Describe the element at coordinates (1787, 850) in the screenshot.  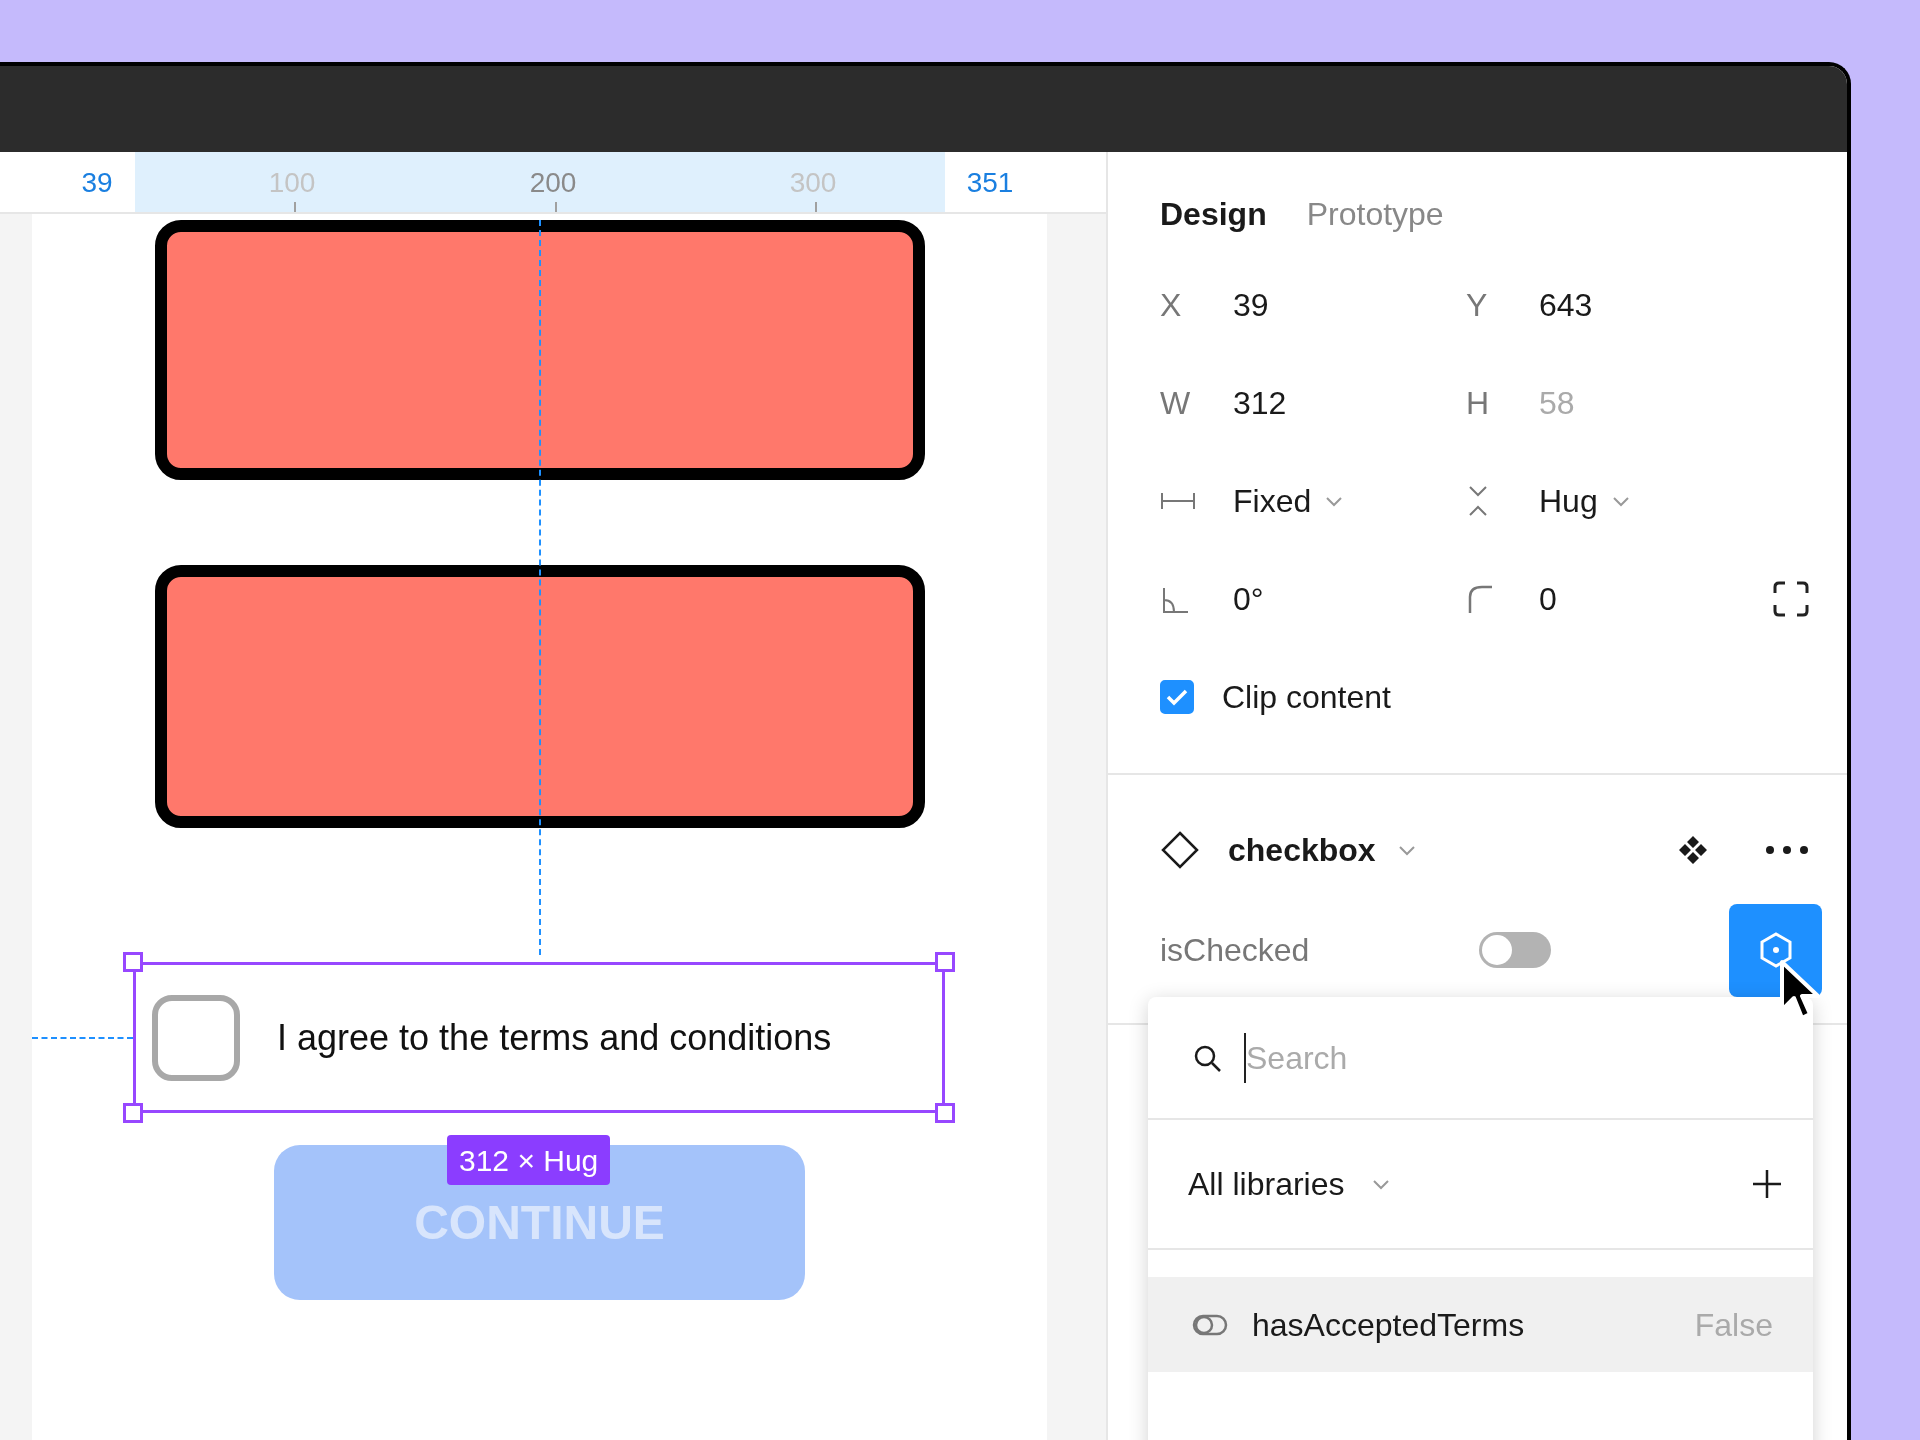
I see `more-icon` at that location.